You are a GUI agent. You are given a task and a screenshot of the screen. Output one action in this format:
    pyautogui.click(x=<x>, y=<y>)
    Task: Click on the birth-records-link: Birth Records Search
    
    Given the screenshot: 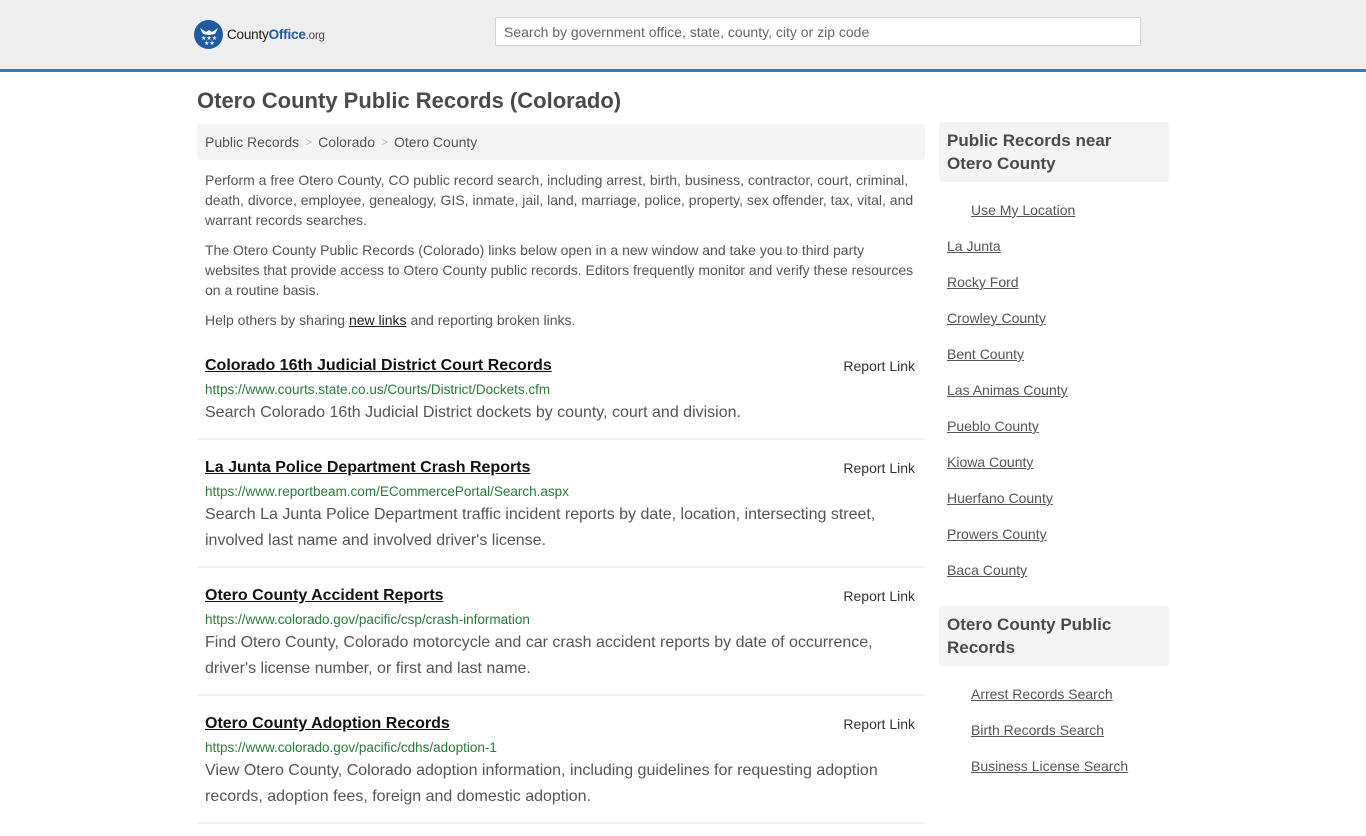 What is the action you would take?
    pyautogui.click(x=1054, y=730)
    